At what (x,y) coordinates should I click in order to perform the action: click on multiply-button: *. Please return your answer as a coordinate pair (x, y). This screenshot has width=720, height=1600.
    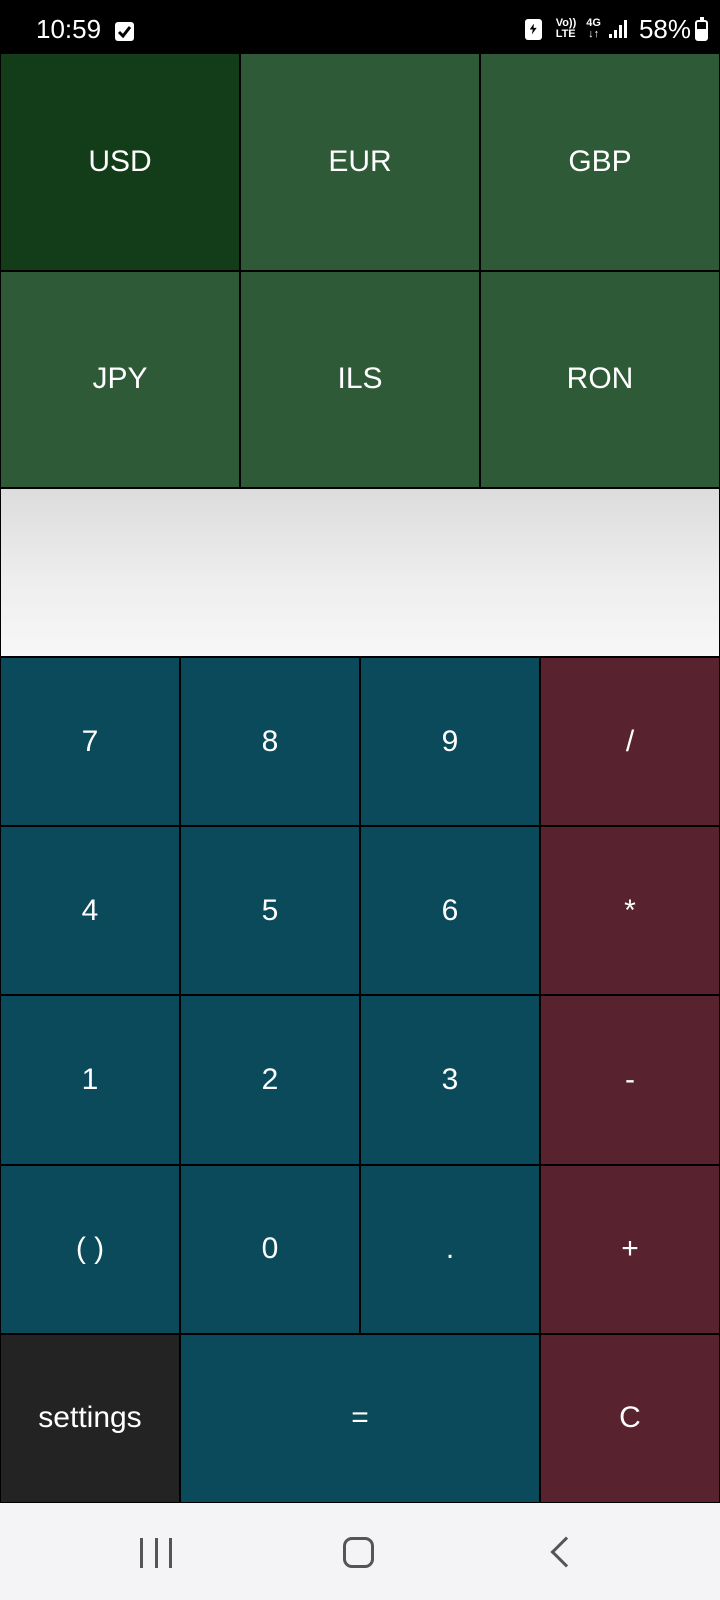
    Looking at the image, I should click on (630, 911).